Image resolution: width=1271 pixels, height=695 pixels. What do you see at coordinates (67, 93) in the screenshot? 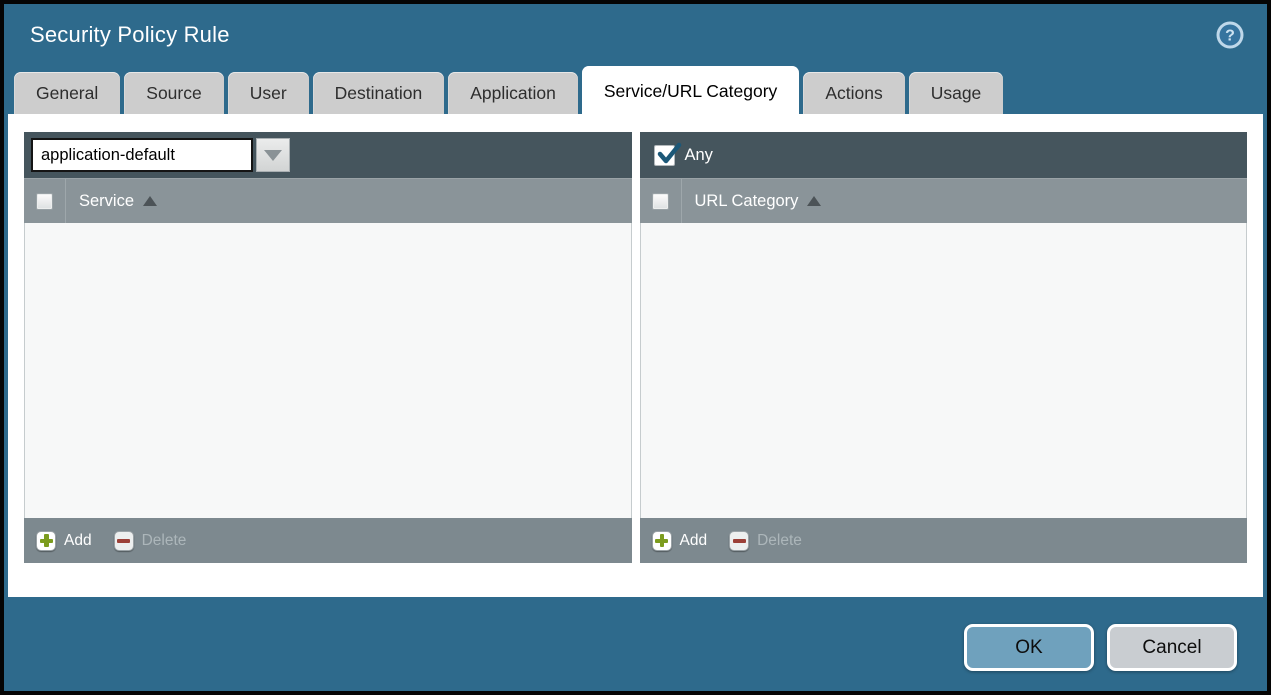
I see `tab-general: General` at bounding box center [67, 93].